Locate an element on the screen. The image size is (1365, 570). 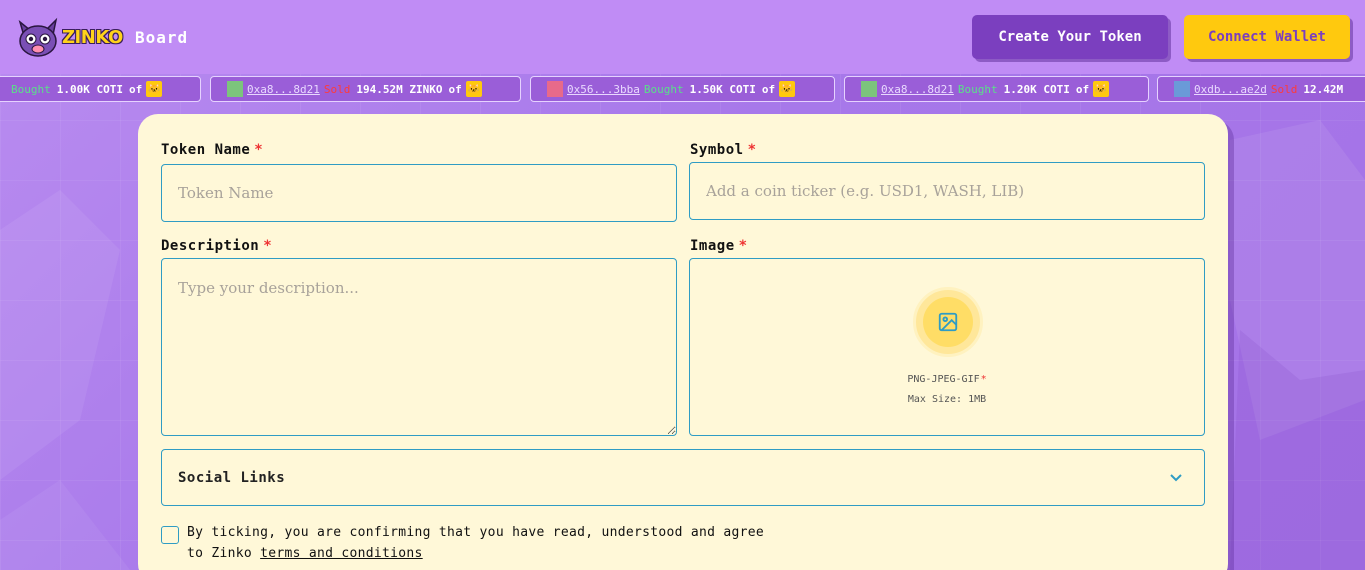
terms-checkbox is located at coordinates (170, 535).